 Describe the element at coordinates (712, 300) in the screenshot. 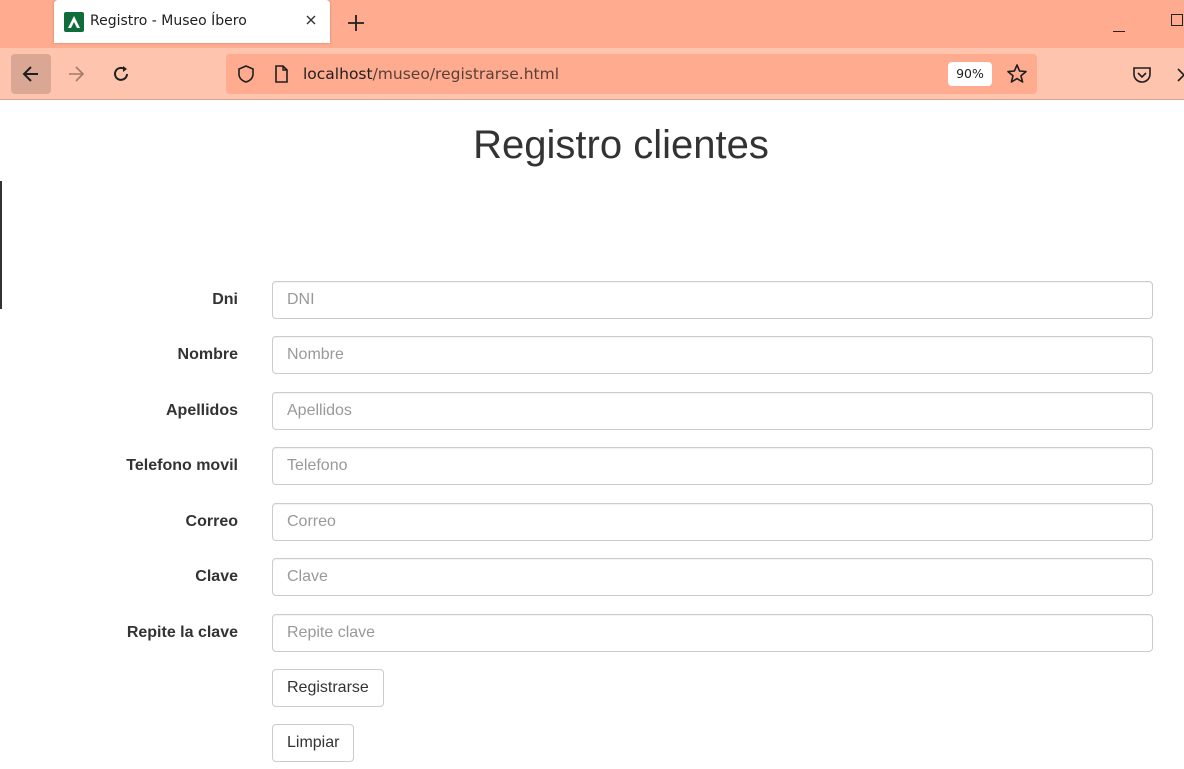

I see `dni-input` at that location.